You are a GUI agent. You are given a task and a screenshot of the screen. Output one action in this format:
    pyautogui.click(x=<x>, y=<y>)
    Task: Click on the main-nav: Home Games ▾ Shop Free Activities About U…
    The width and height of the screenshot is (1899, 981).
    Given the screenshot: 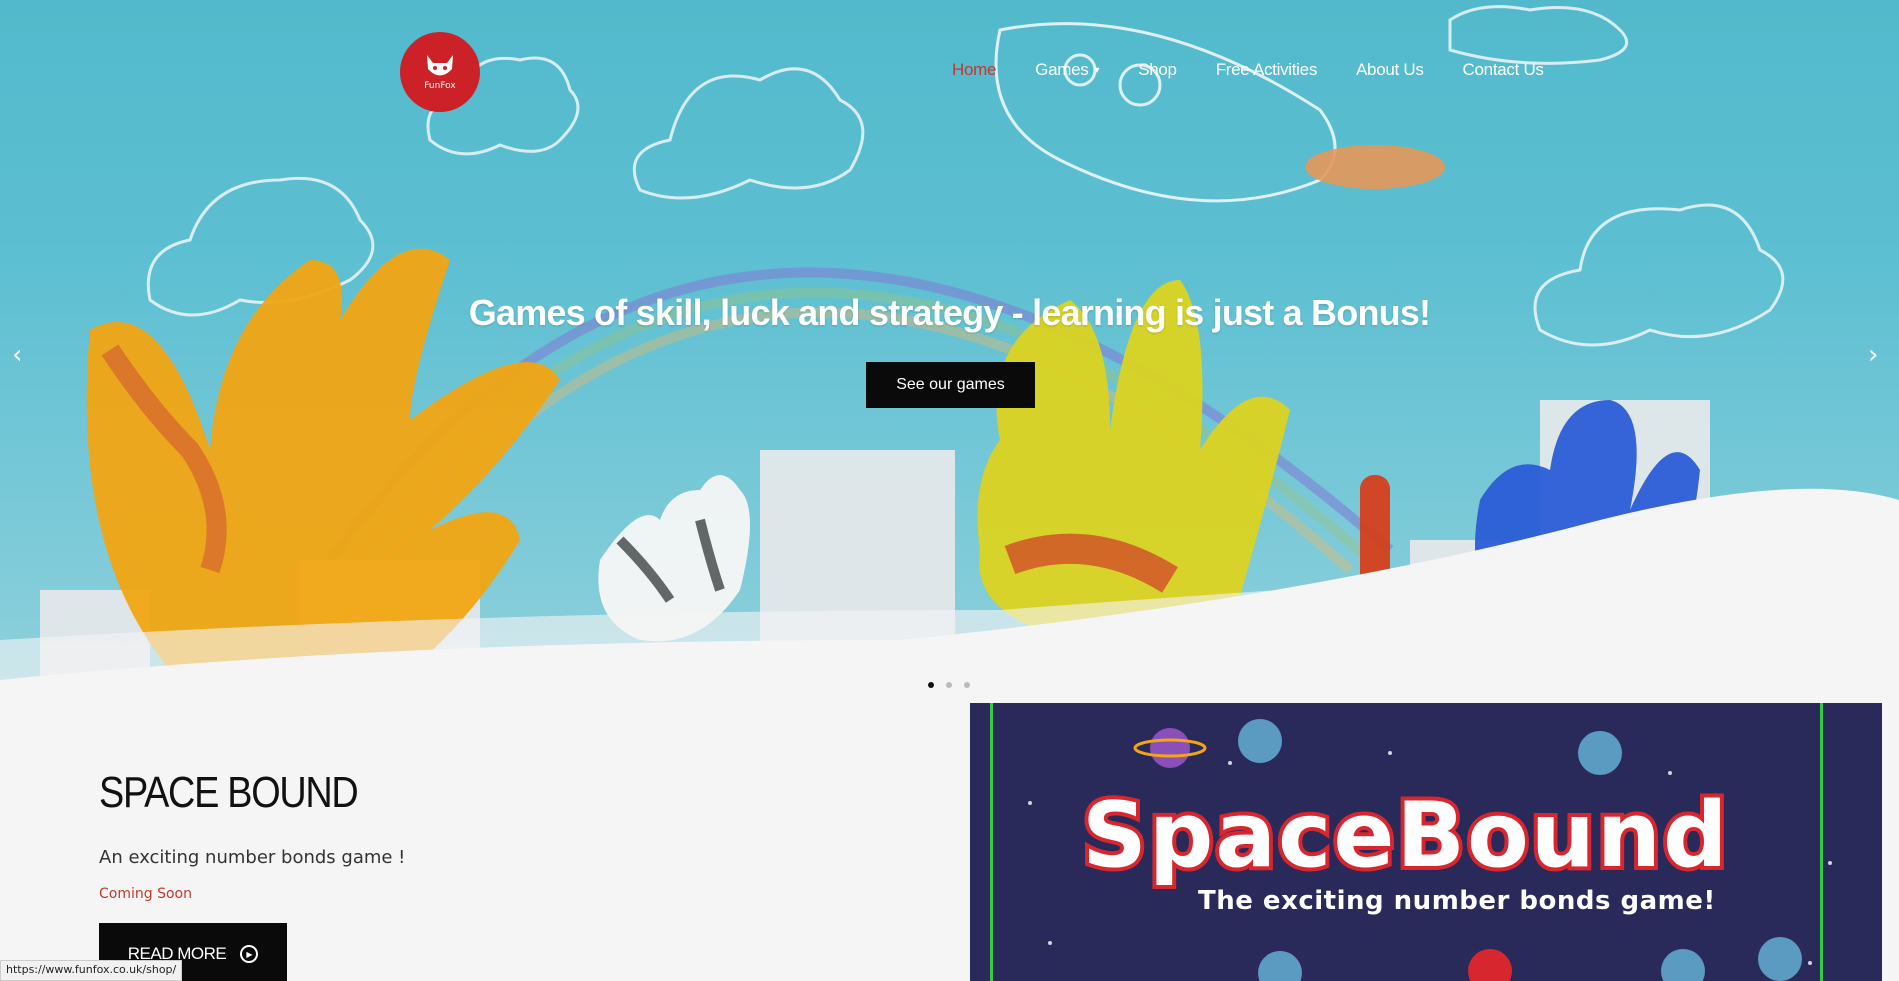 What is the action you would take?
    pyautogui.click(x=1267, y=70)
    